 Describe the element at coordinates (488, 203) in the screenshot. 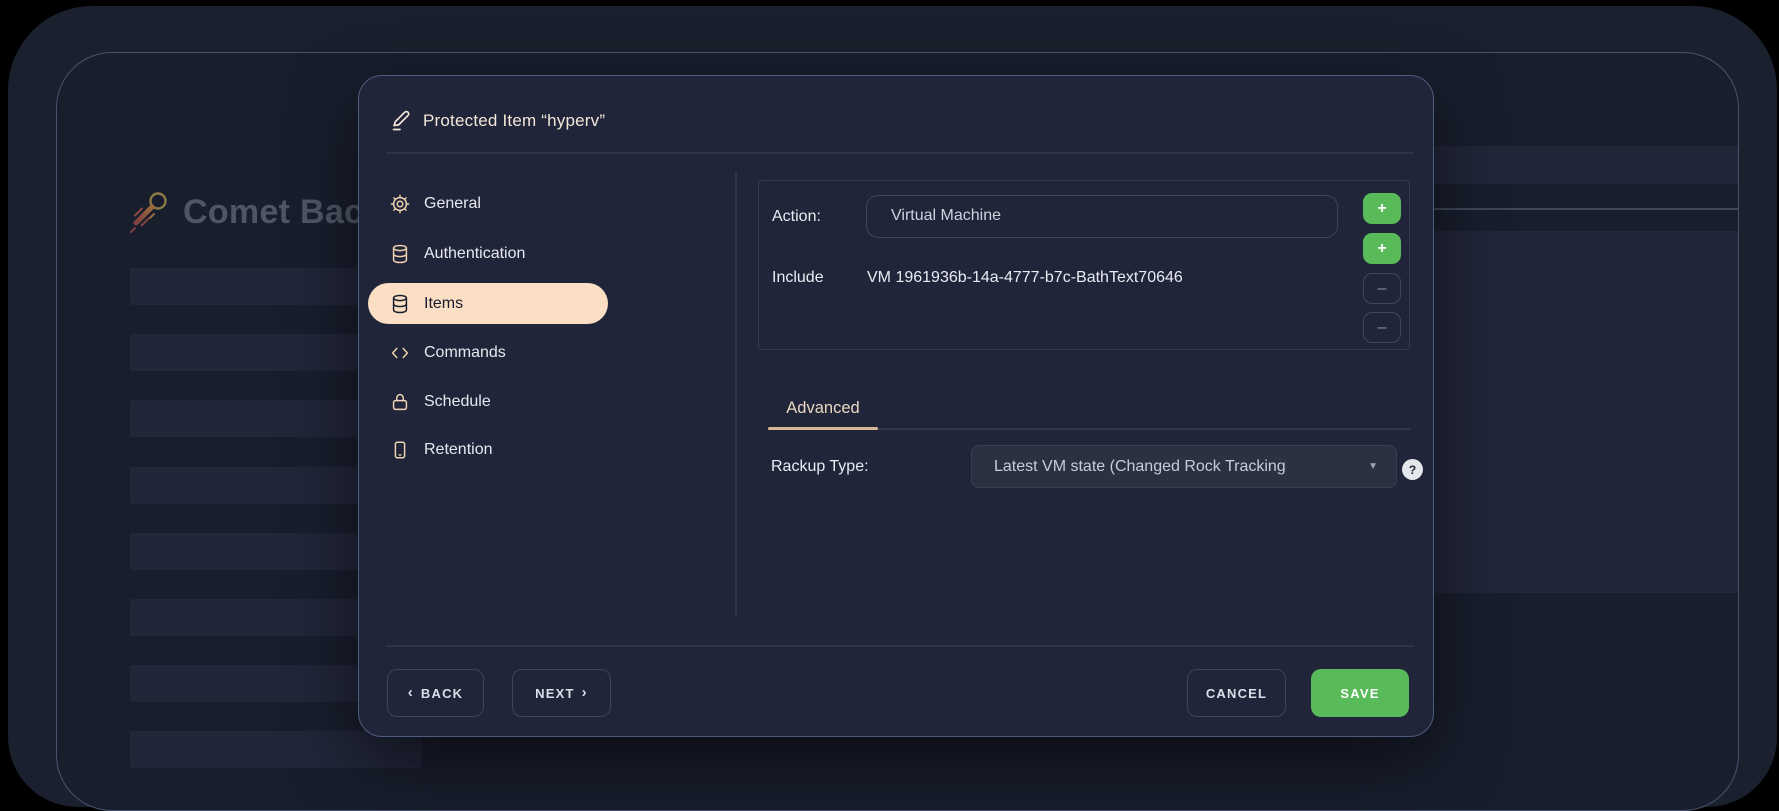

I see `nav-item-general: General` at that location.